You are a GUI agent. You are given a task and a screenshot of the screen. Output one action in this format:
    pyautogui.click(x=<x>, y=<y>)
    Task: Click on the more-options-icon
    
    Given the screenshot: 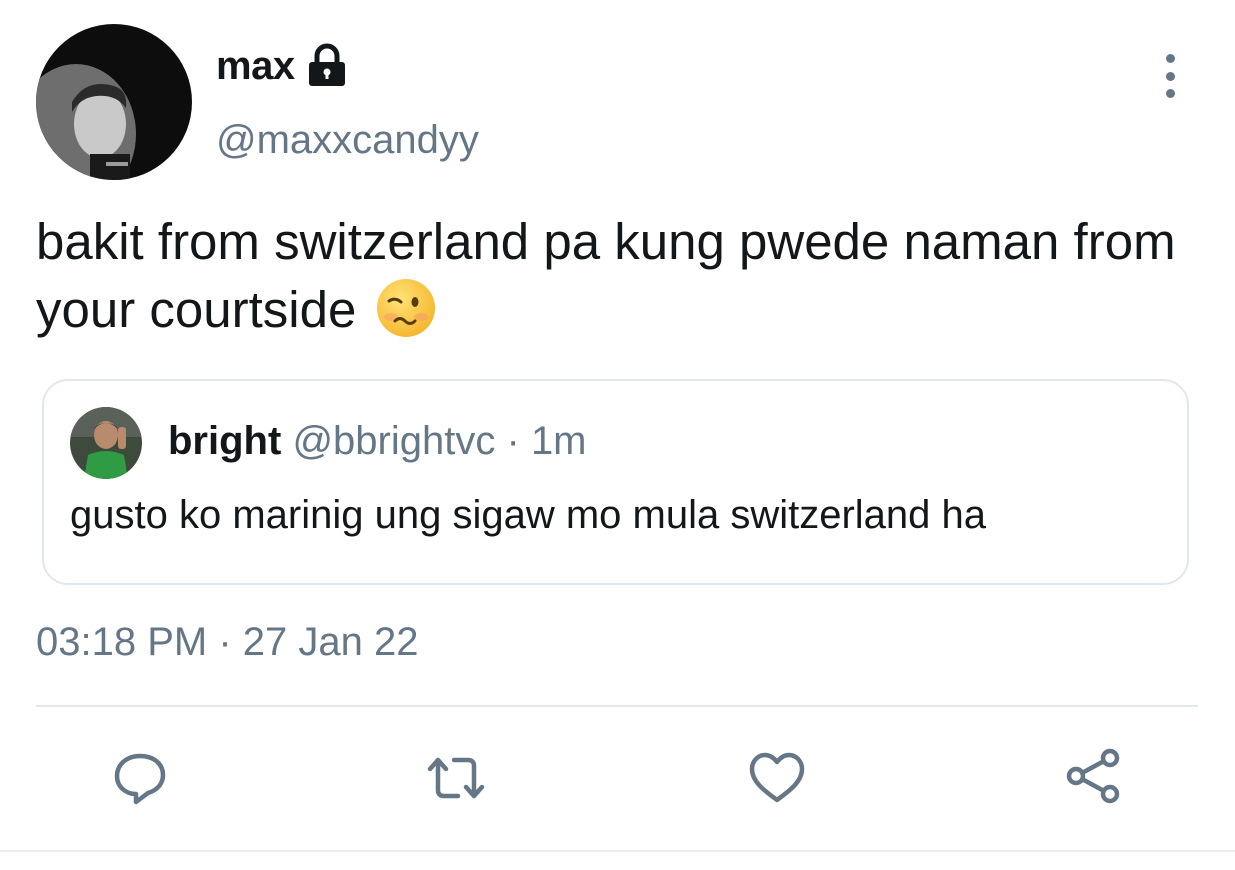 What is the action you would take?
    pyautogui.click(x=1170, y=76)
    